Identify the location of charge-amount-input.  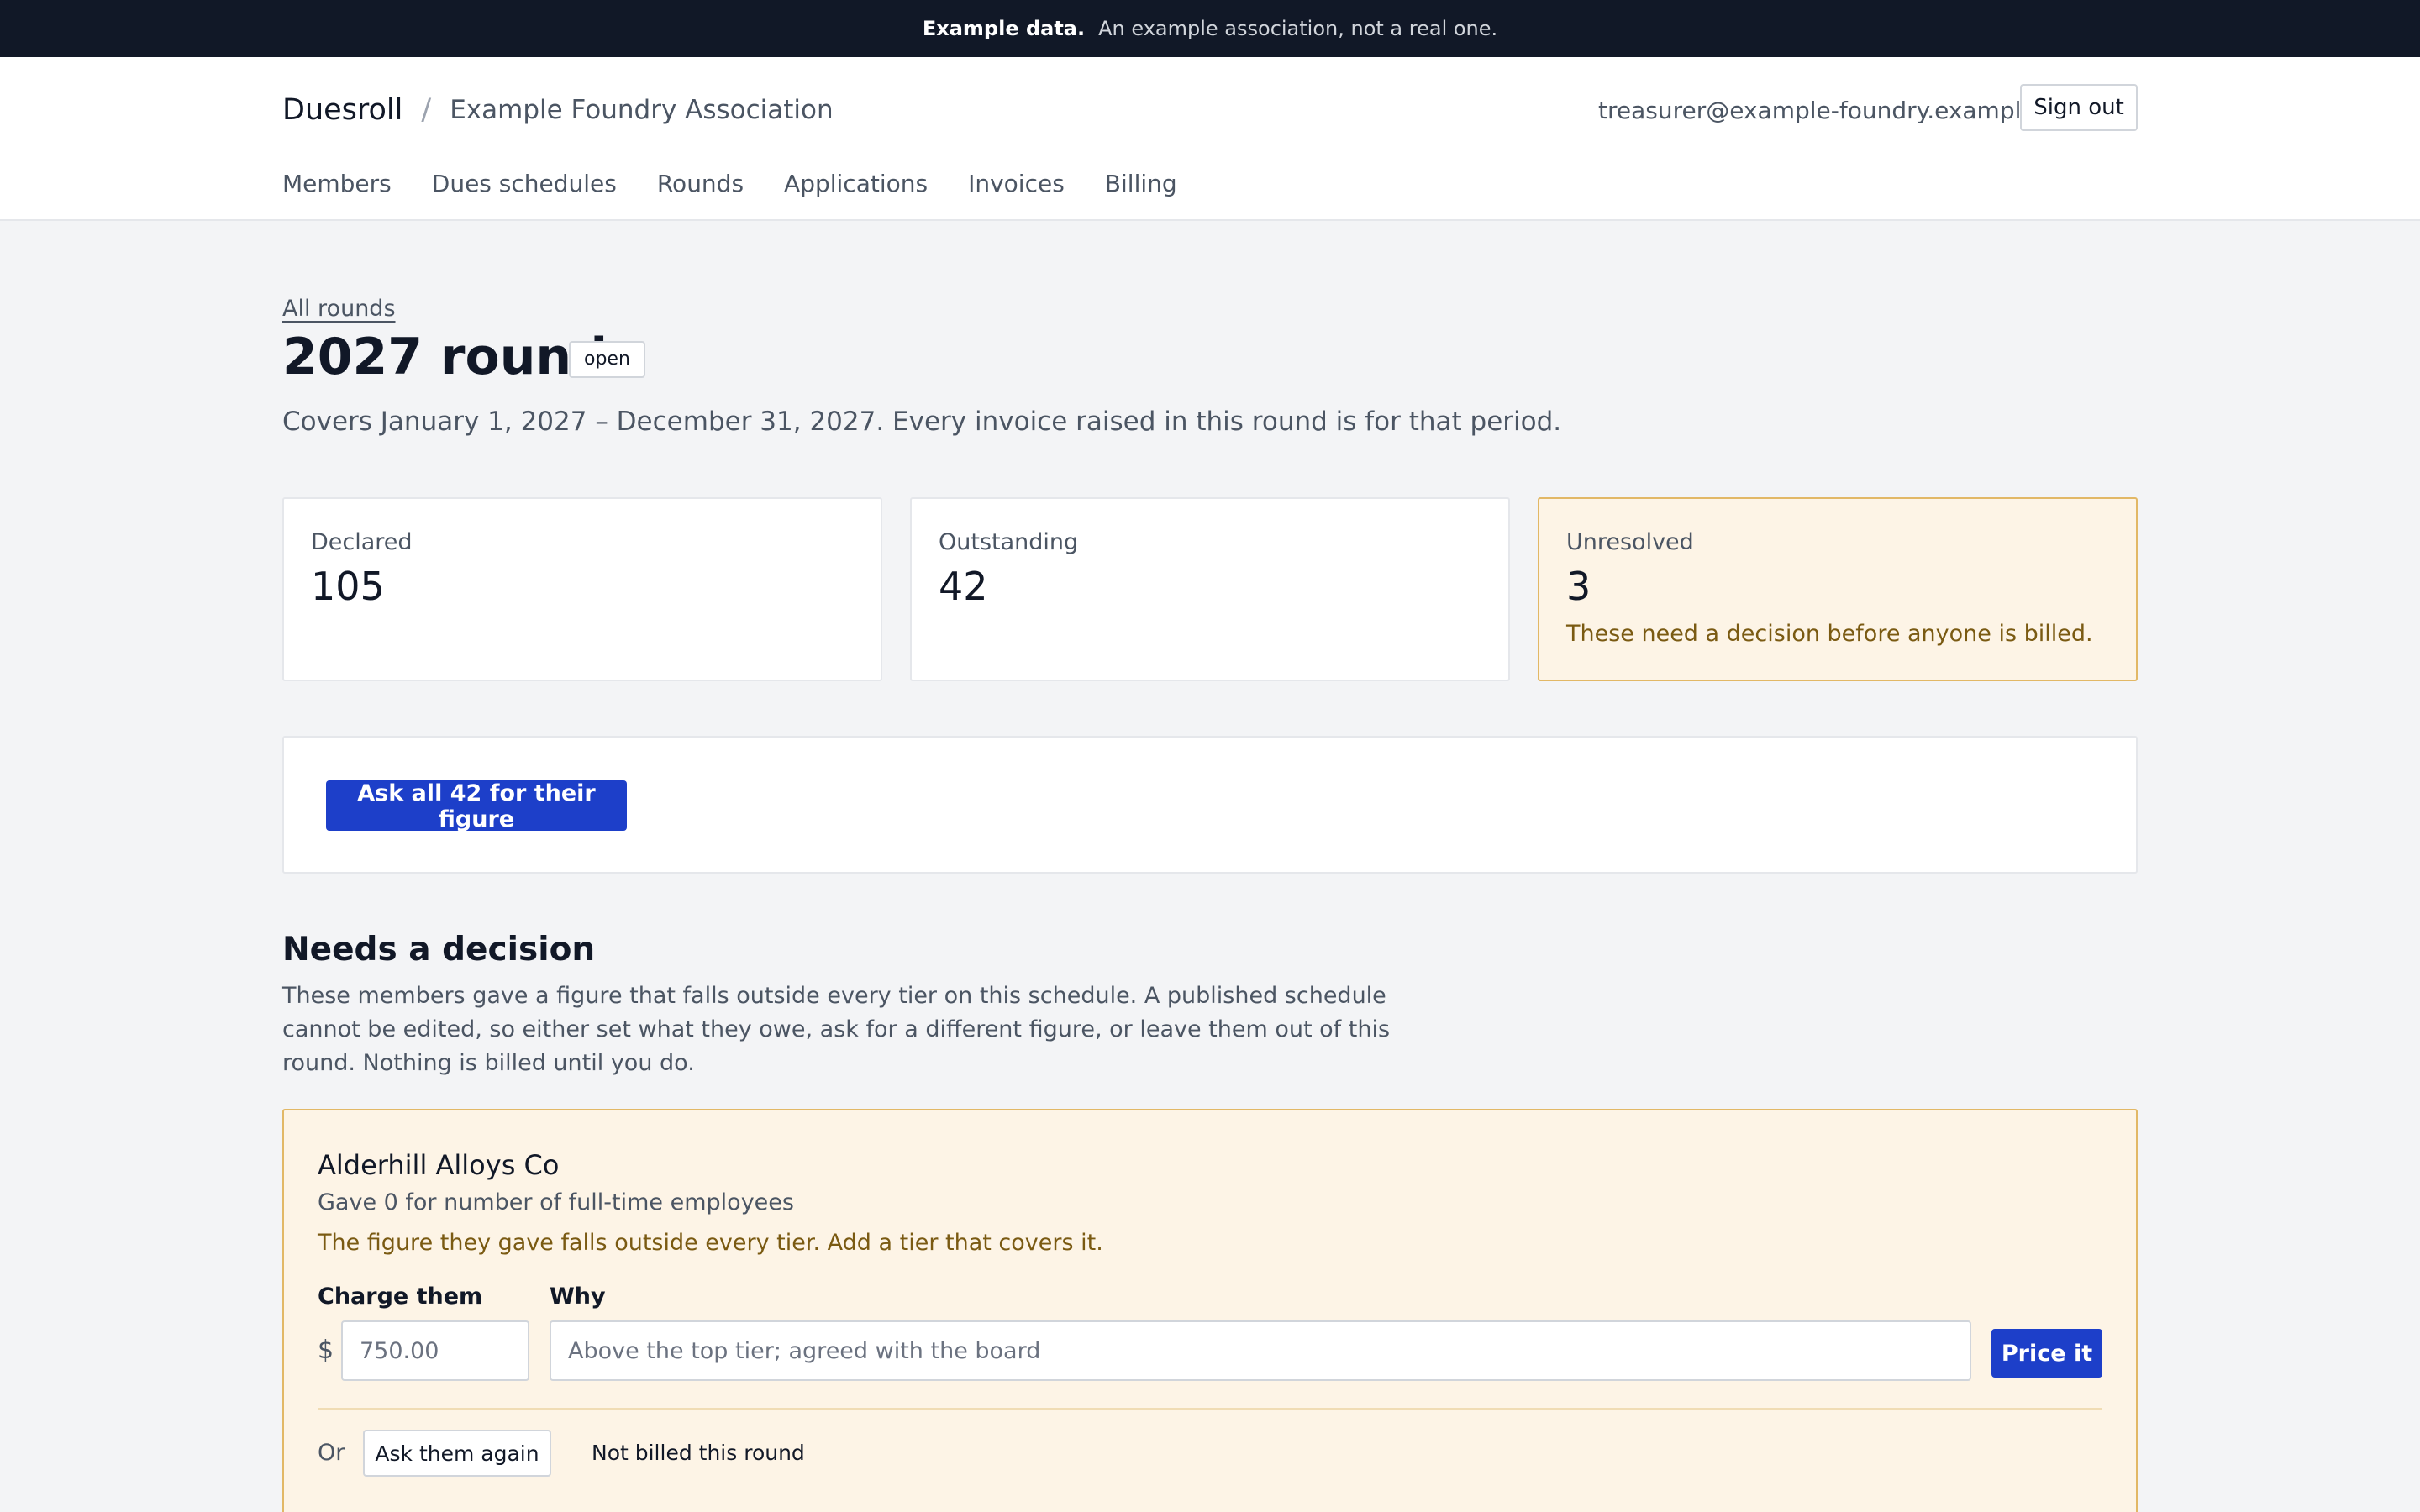
(435, 1350).